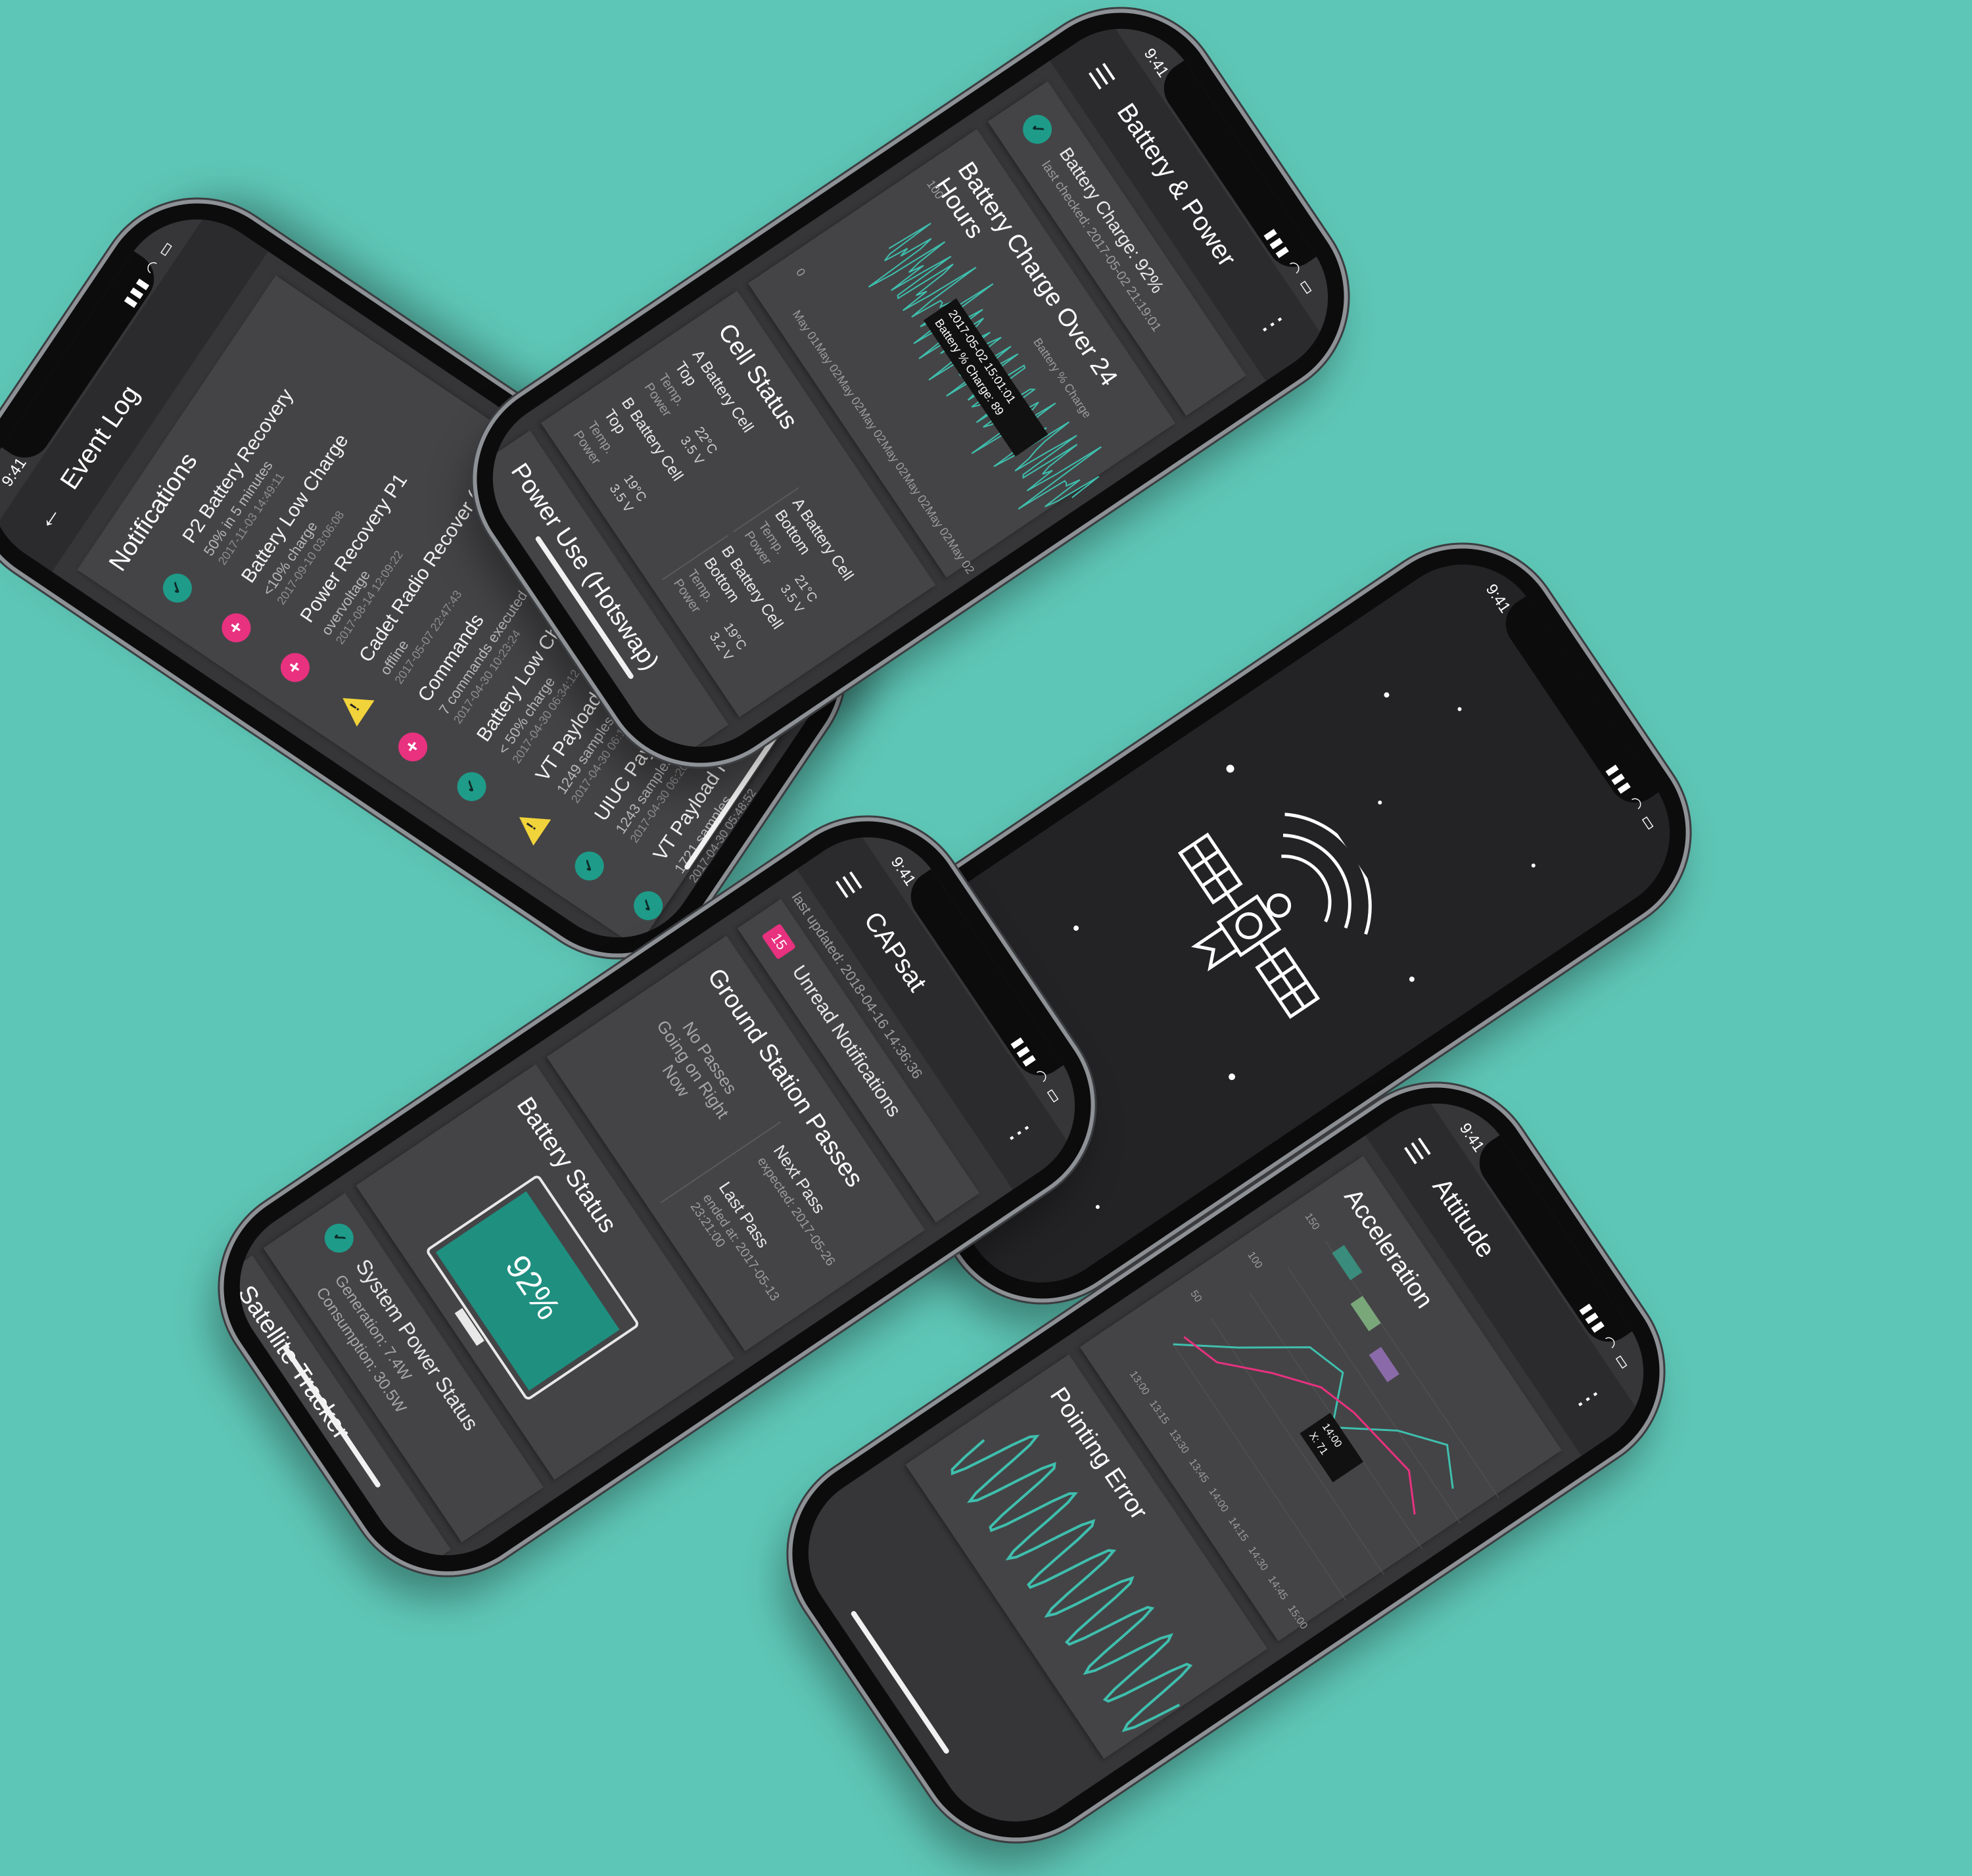 Image resolution: width=1972 pixels, height=1876 pixels. What do you see at coordinates (1139, 1383) in the screenshot?
I see `x-tick-label: 13:00` at bounding box center [1139, 1383].